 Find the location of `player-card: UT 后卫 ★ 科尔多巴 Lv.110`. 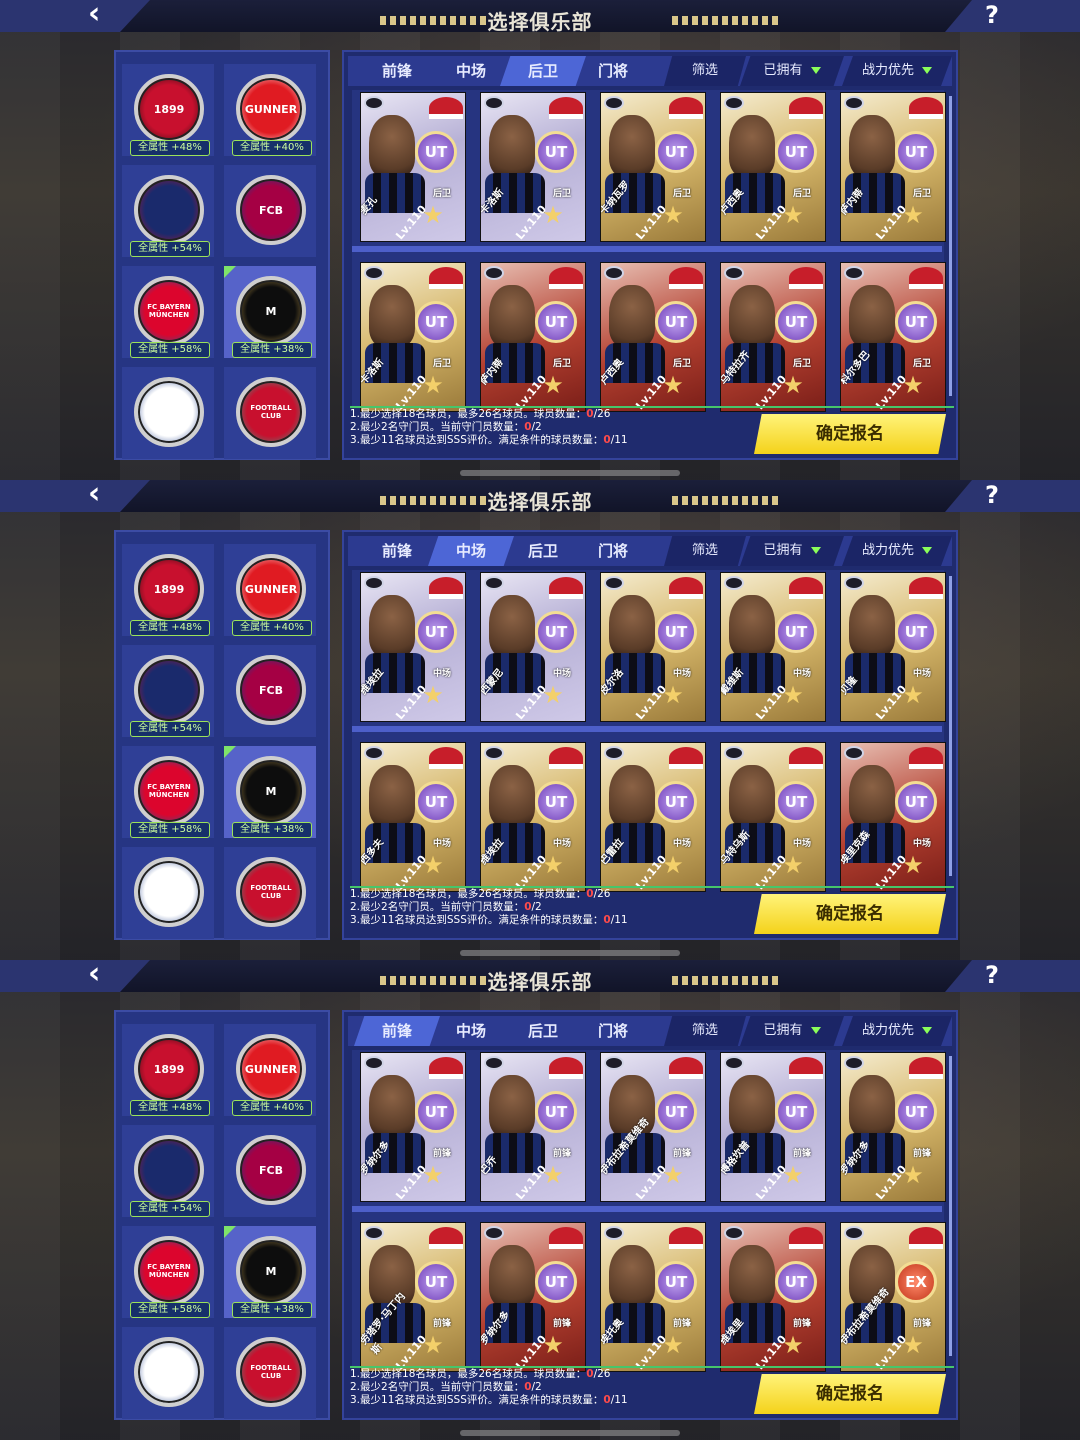

player-card: UT 后卫 ★ 科尔多巴 Lv.110 is located at coordinates (893, 337).